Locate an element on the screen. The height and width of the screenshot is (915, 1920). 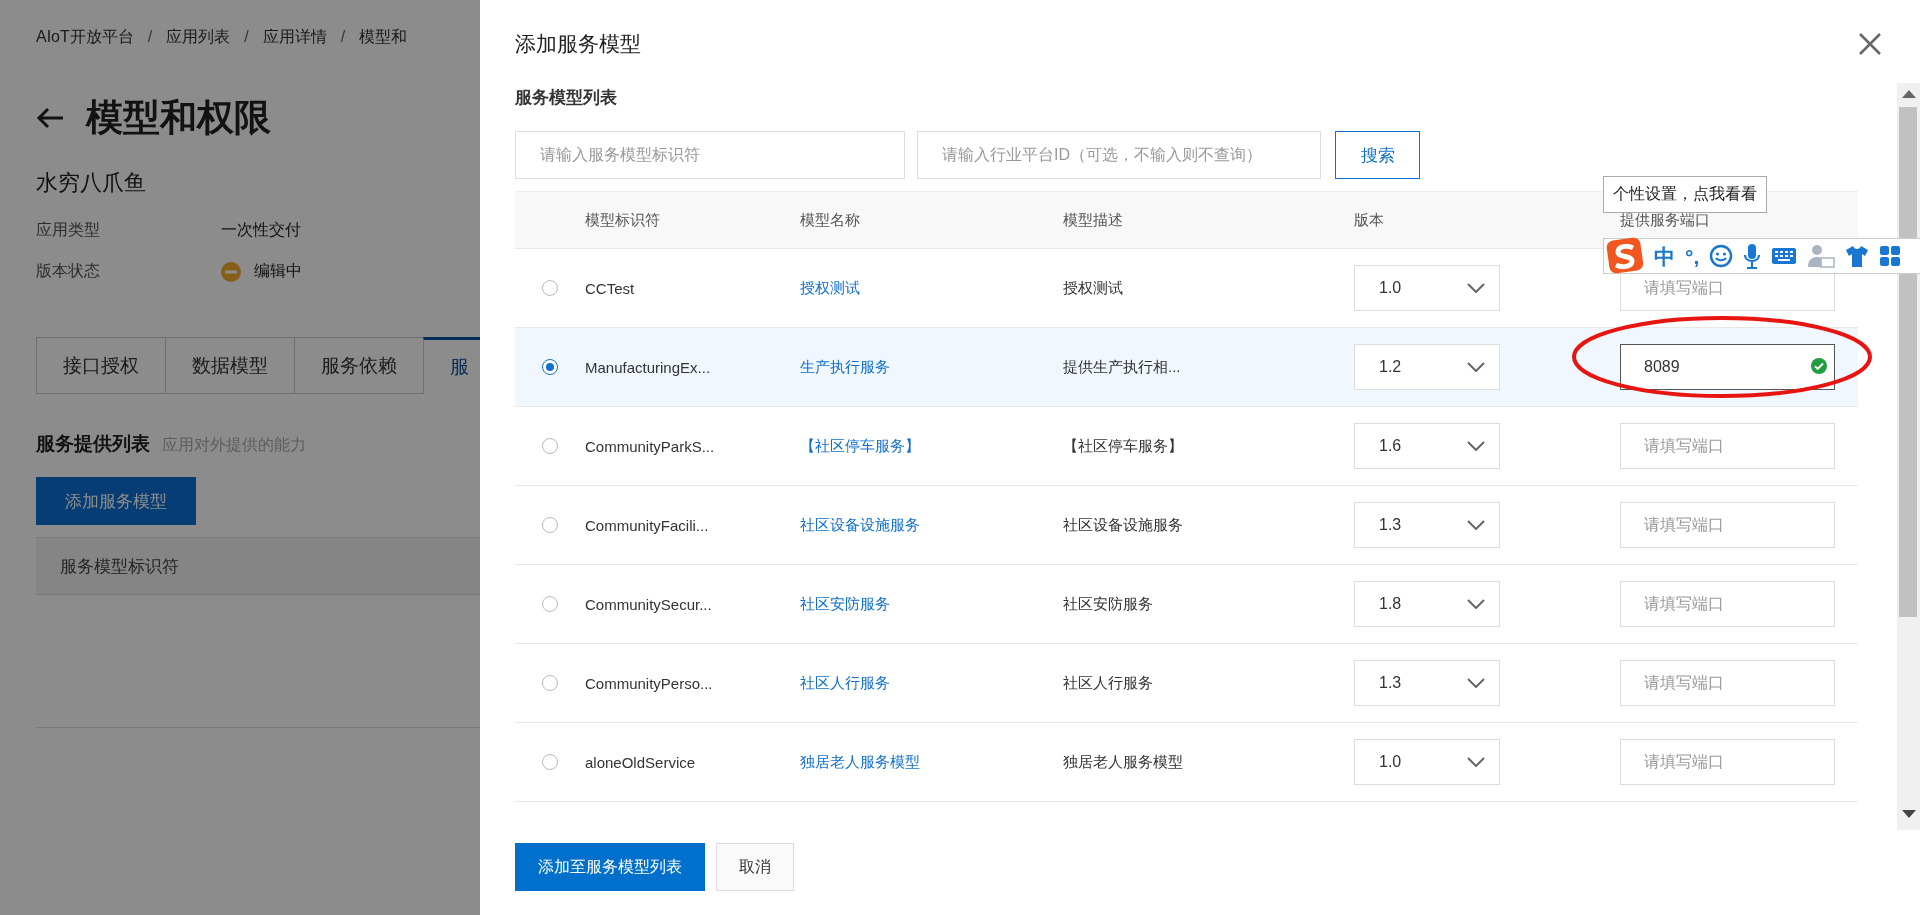
keyboard-icon is located at coordinates (1784, 256).